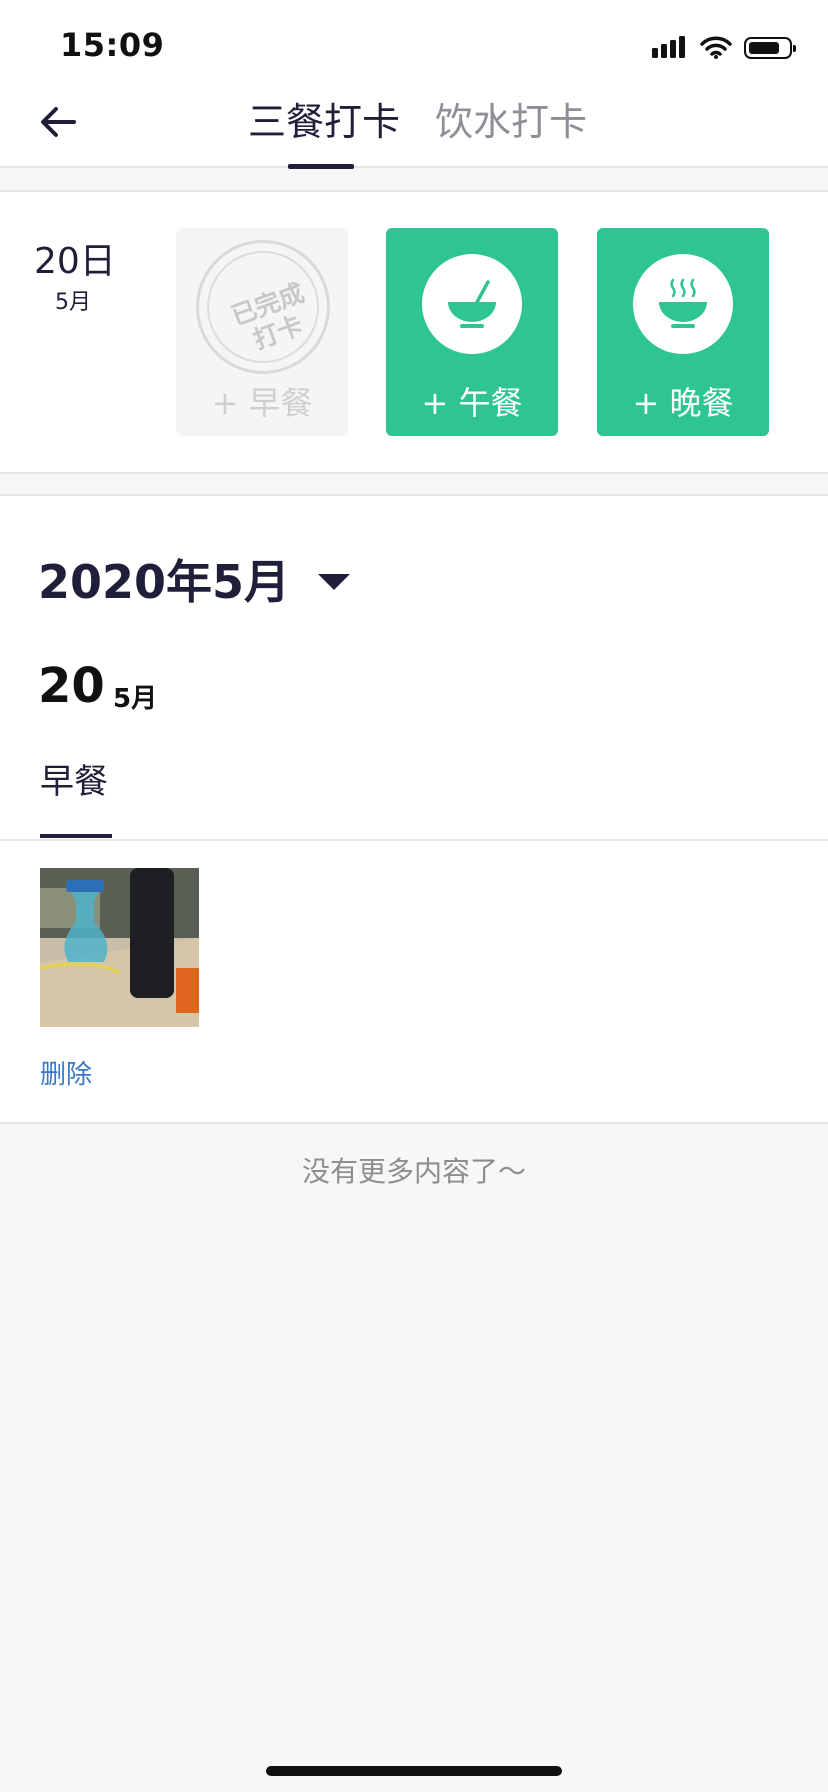 The image size is (828, 1792). I want to click on lunch-label: + 午餐, so click(472, 403).